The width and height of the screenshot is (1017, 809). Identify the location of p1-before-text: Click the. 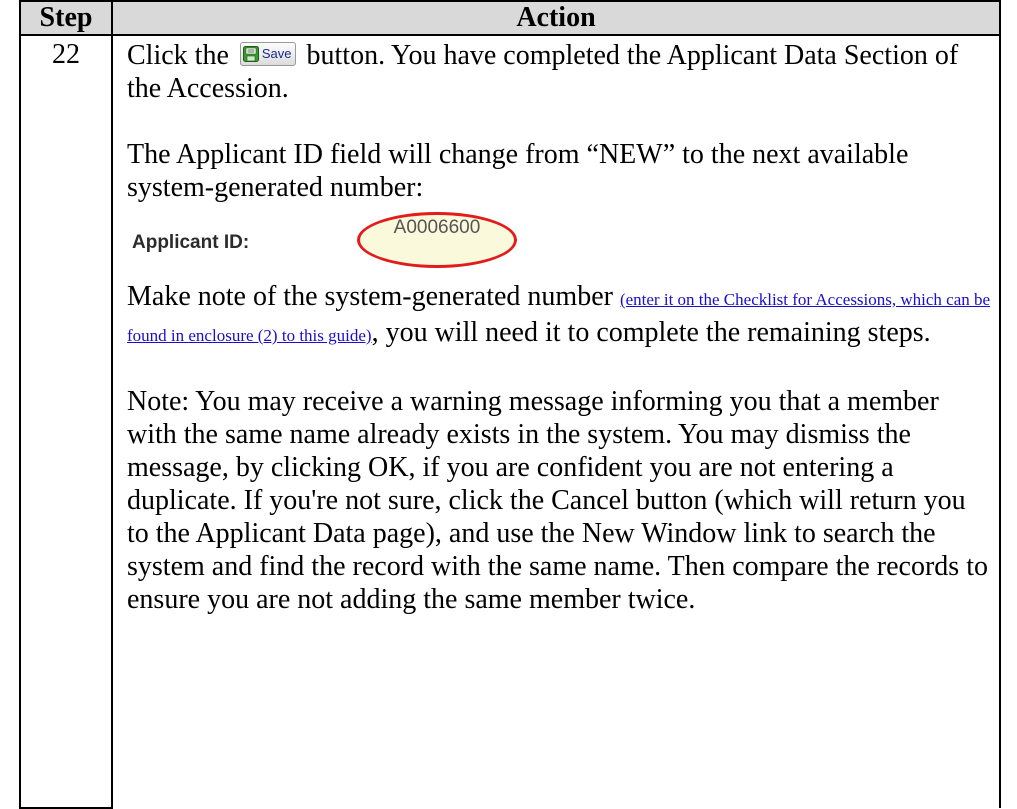
(181, 55).